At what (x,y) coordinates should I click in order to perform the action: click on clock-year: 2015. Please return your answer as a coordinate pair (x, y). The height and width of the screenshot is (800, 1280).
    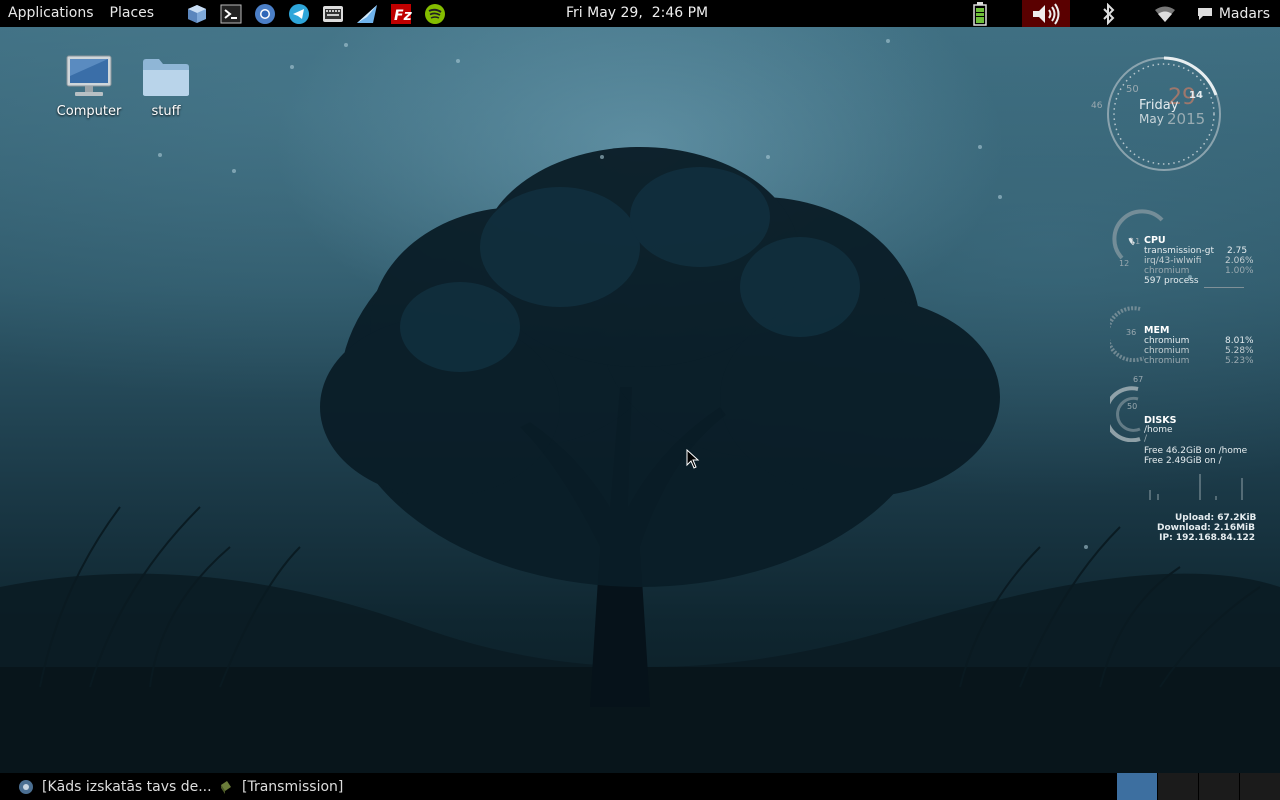
    Looking at the image, I should click on (1186, 119).